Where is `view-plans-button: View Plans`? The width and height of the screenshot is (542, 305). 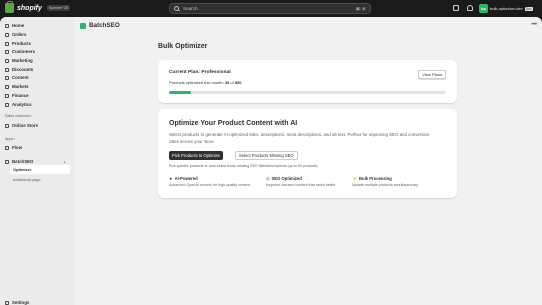
view-plans-button: View Plans is located at coordinates (432, 74).